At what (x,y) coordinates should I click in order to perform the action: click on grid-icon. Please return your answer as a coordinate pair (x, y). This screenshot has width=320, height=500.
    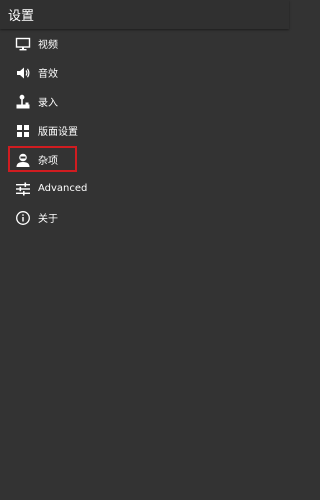
    Looking at the image, I should click on (23, 131).